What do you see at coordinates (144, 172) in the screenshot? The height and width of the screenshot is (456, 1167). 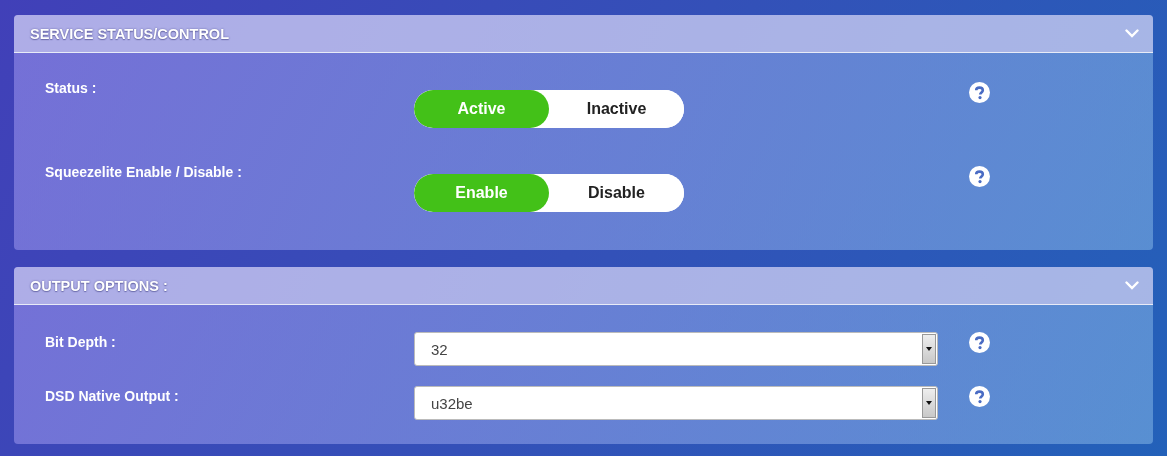 I see `field-label: Squeezelite Enable / Disable :` at bounding box center [144, 172].